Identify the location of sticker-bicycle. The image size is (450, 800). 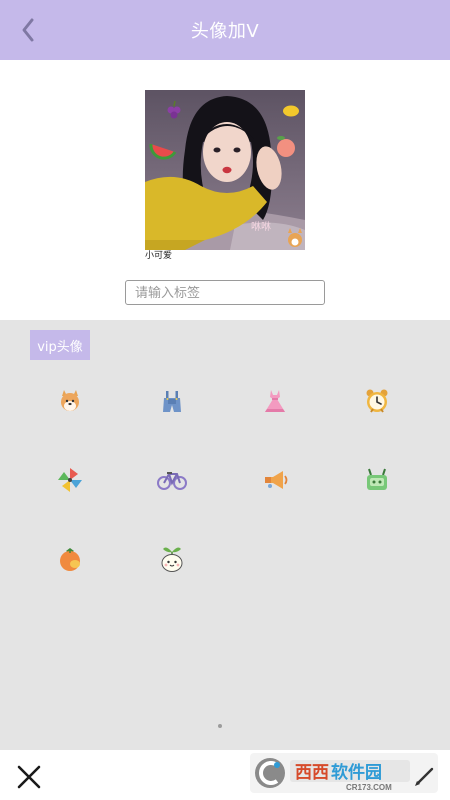
(172, 480).